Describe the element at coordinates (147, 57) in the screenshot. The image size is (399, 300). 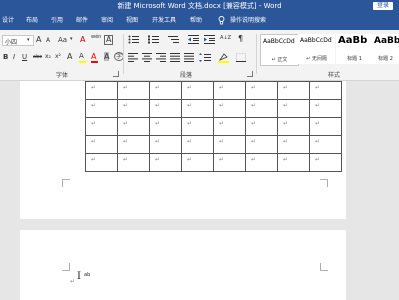
I see `align-center-icon` at that location.